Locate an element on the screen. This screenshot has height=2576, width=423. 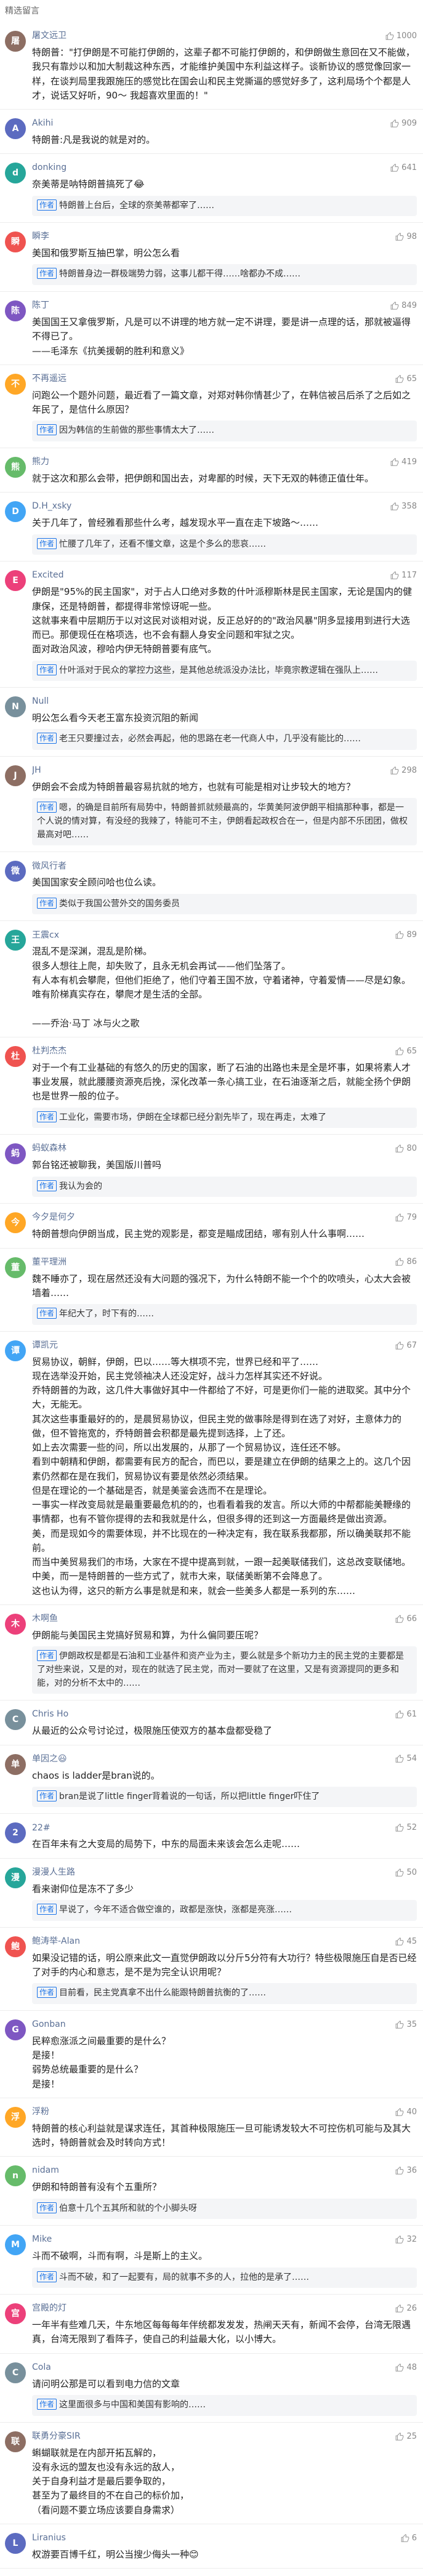
commenter-name: 今夕是何夕 is located at coordinates (53, 1218).